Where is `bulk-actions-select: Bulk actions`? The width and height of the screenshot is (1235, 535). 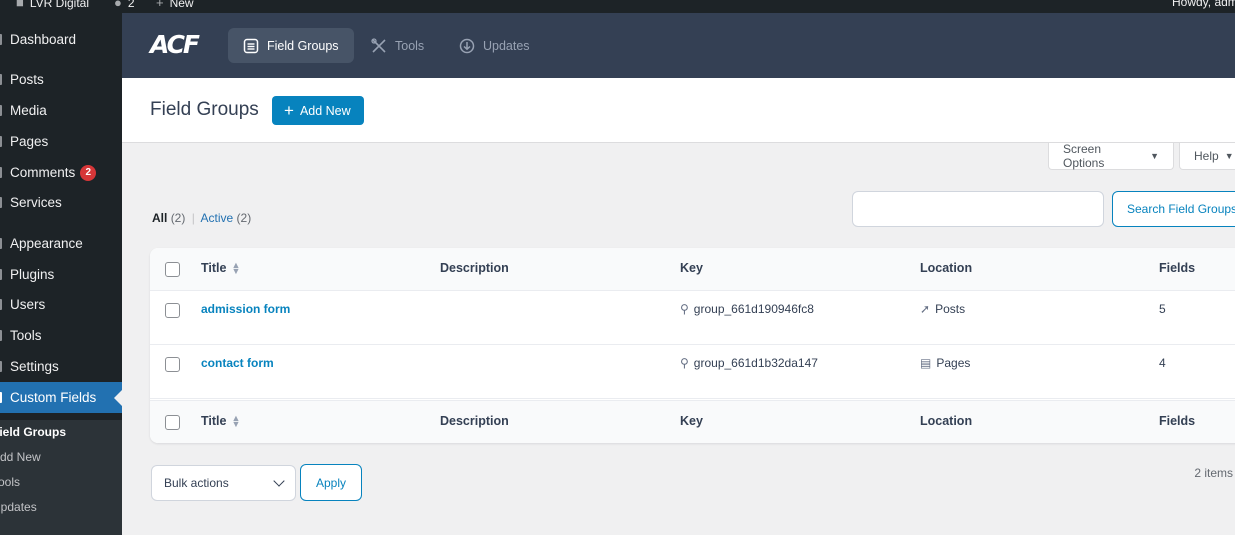
bulk-actions-select: Bulk actions is located at coordinates (223, 483).